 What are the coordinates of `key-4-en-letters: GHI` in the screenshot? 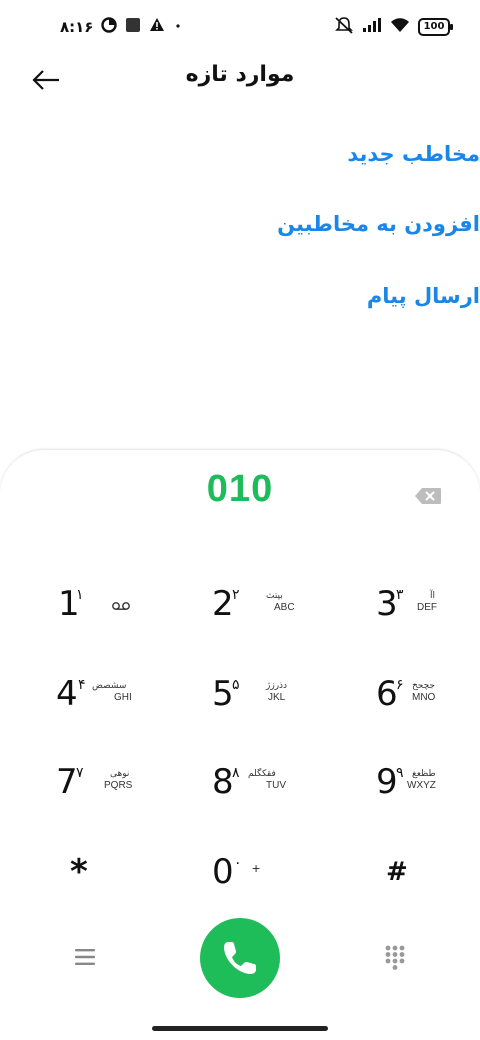 It's located at (123, 697).